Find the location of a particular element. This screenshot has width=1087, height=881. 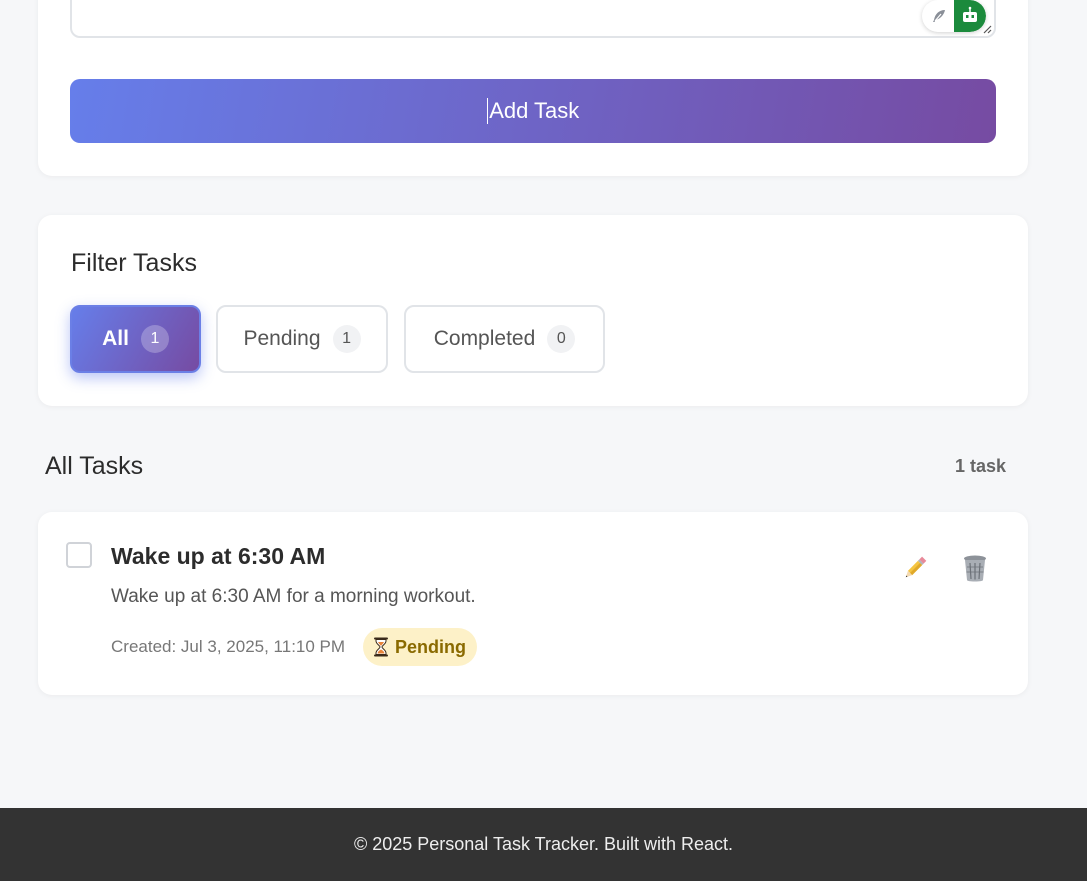

status-label: Pending is located at coordinates (430, 646).